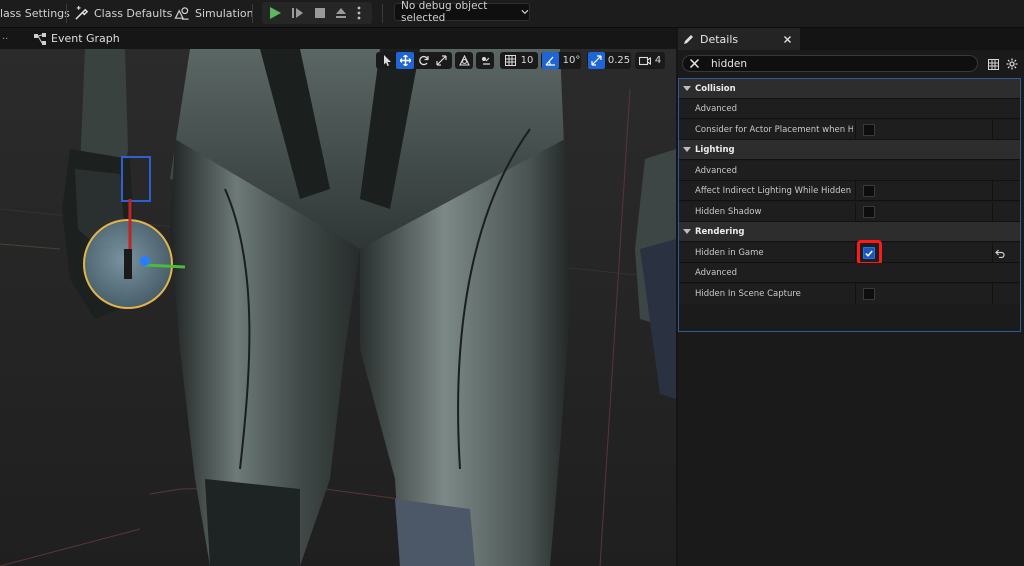 The image size is (1024, 566). Describe the element at coordinates (85, 38) in the screenshot. I see `tab-event-graph-label: Event Graph` at that location.